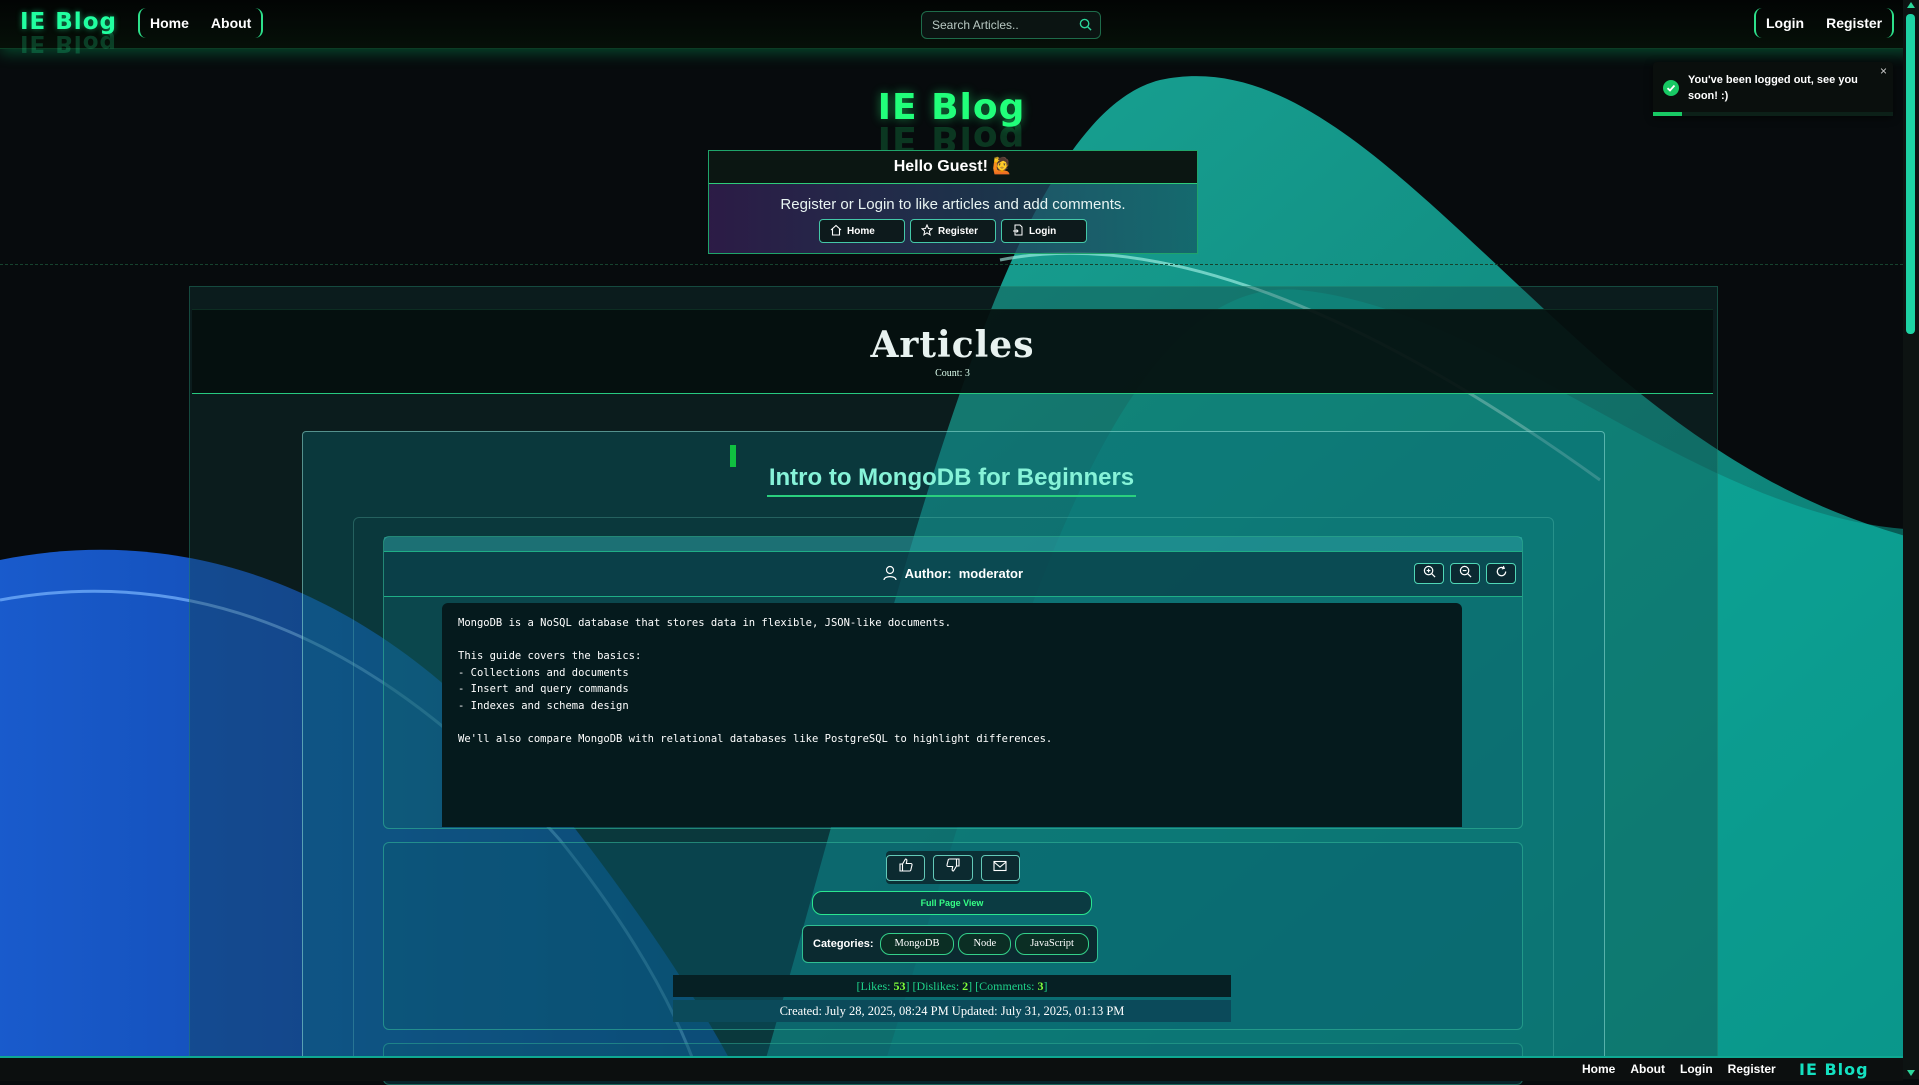  What do you see at coordinates (958, 231) in the screenshot?
I see `greet-register-label: Register` at bounding box center [958, 231].